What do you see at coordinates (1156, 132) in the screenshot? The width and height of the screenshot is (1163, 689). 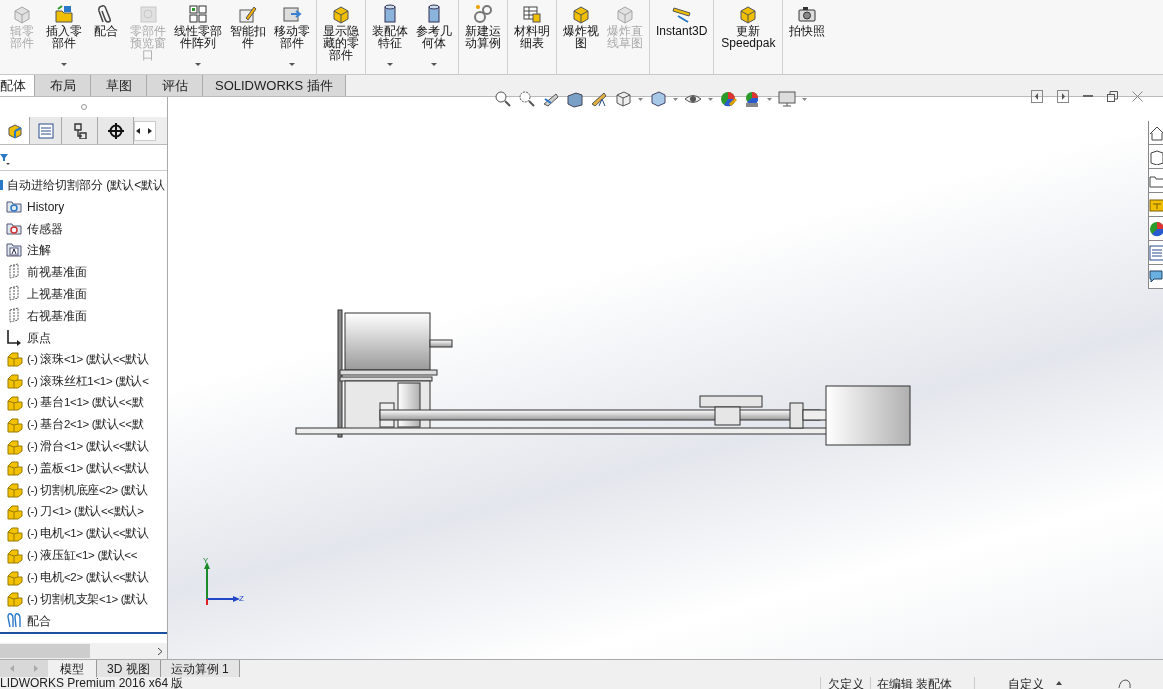 I see `home-icon` at bounding box center [1156, 132].